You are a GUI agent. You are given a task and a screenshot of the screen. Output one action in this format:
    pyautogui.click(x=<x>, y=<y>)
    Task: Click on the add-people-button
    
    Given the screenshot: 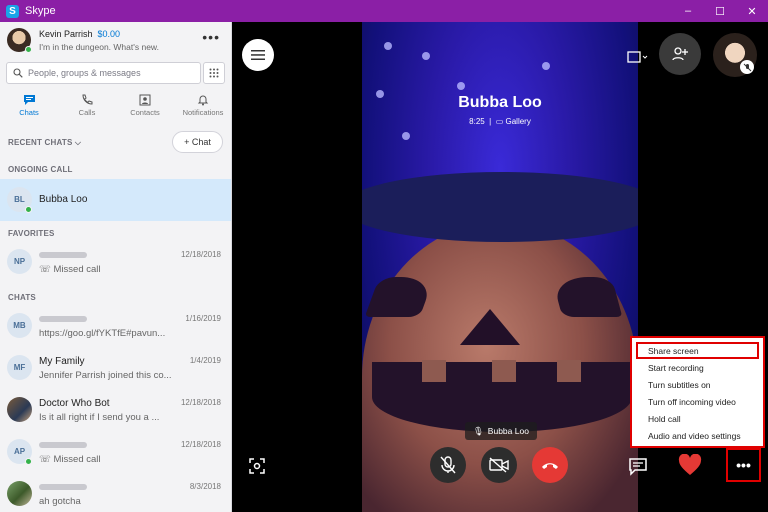 What is the action you would take?
    pyautogui.click(x=680, y=54)
    